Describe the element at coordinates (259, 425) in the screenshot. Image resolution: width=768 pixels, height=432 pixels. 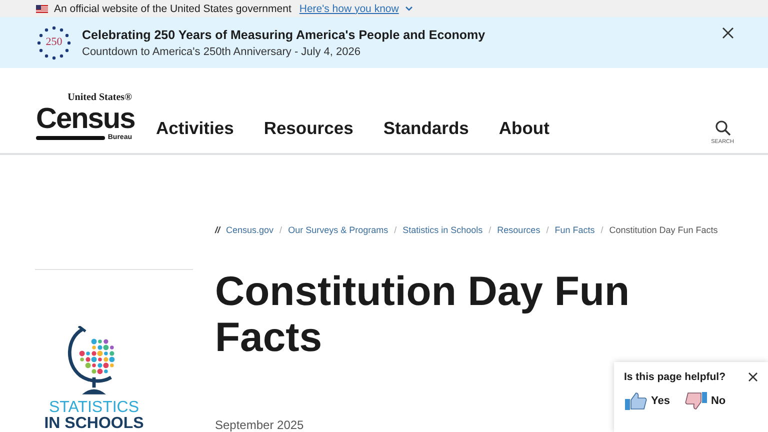
I see `page-date: September 2025` at that location.